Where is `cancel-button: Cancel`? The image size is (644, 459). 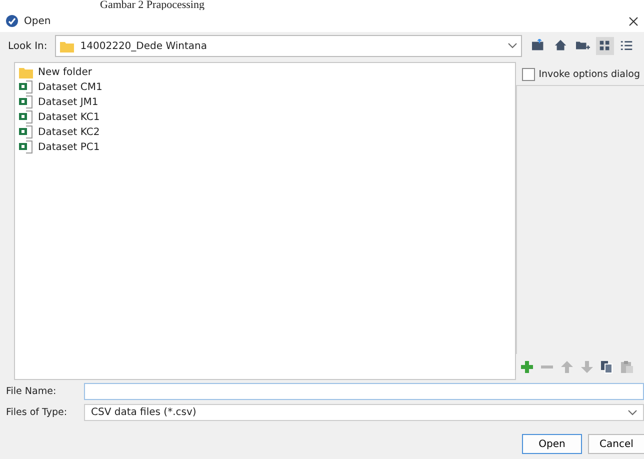 cancel-button: Cancel is located at coordinates (616, 444).